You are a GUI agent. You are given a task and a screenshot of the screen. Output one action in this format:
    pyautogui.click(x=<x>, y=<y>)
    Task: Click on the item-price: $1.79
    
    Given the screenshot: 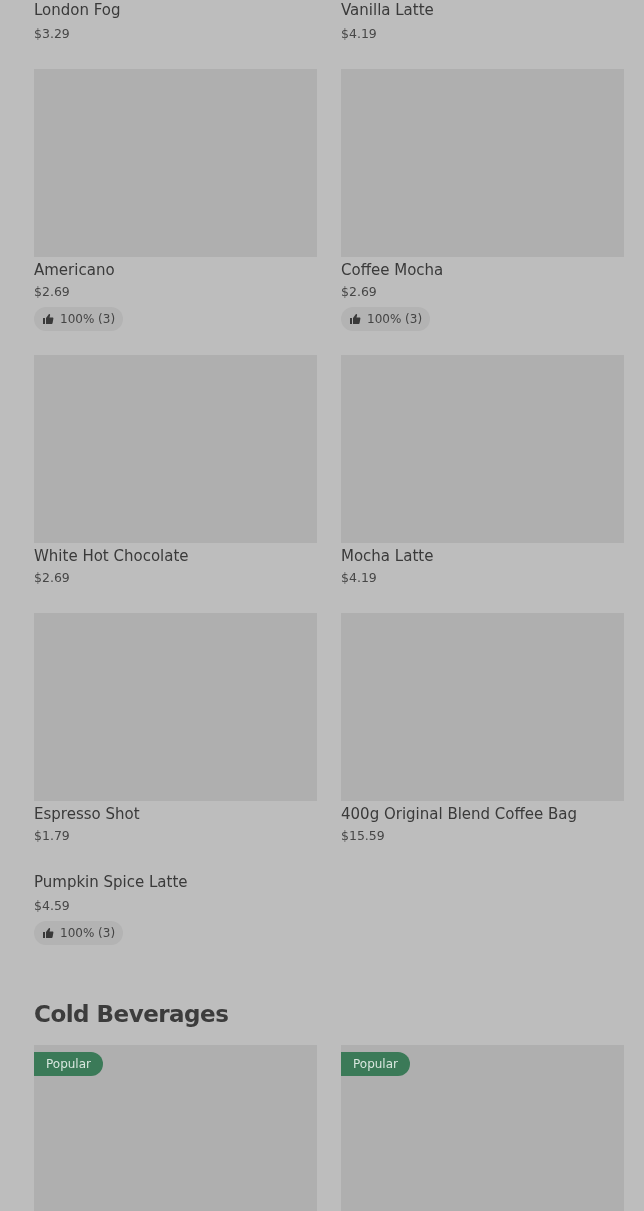 What is the action you would take?
    pyautogui.click(x=52, y=836)
    